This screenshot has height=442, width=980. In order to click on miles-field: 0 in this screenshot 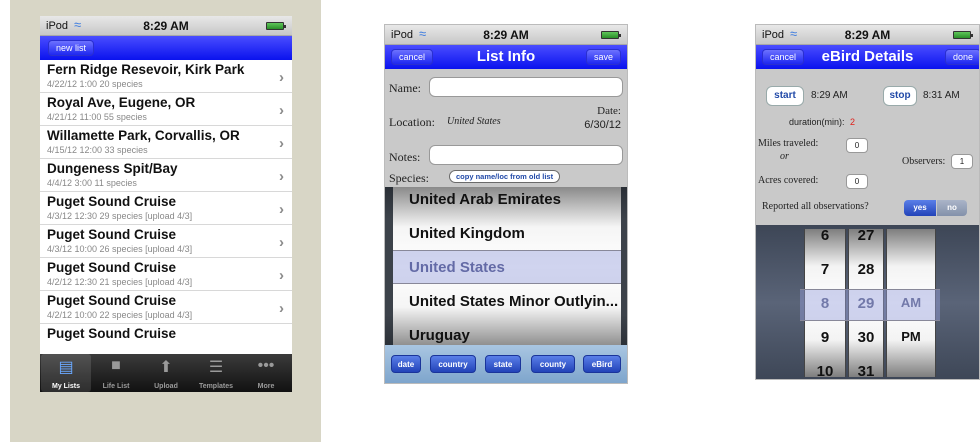, I will do `click(857, 145)`.